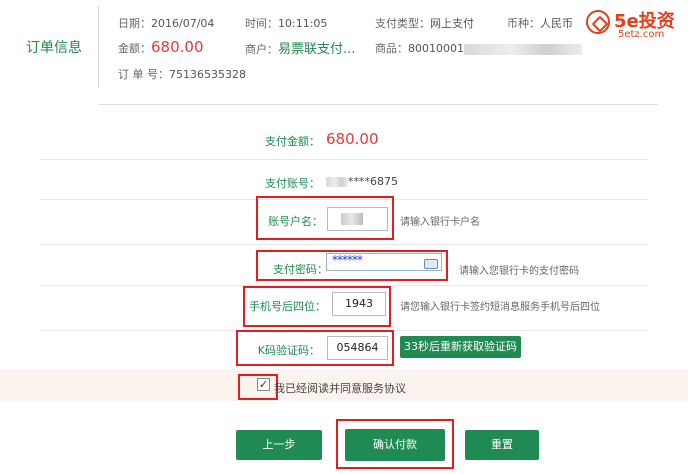 This screenshot has height=474, width=688. What do you see at coordinates (436, 48) in the screenshot?
I see `product-value: 80010001` at bounding box center [436, 48].